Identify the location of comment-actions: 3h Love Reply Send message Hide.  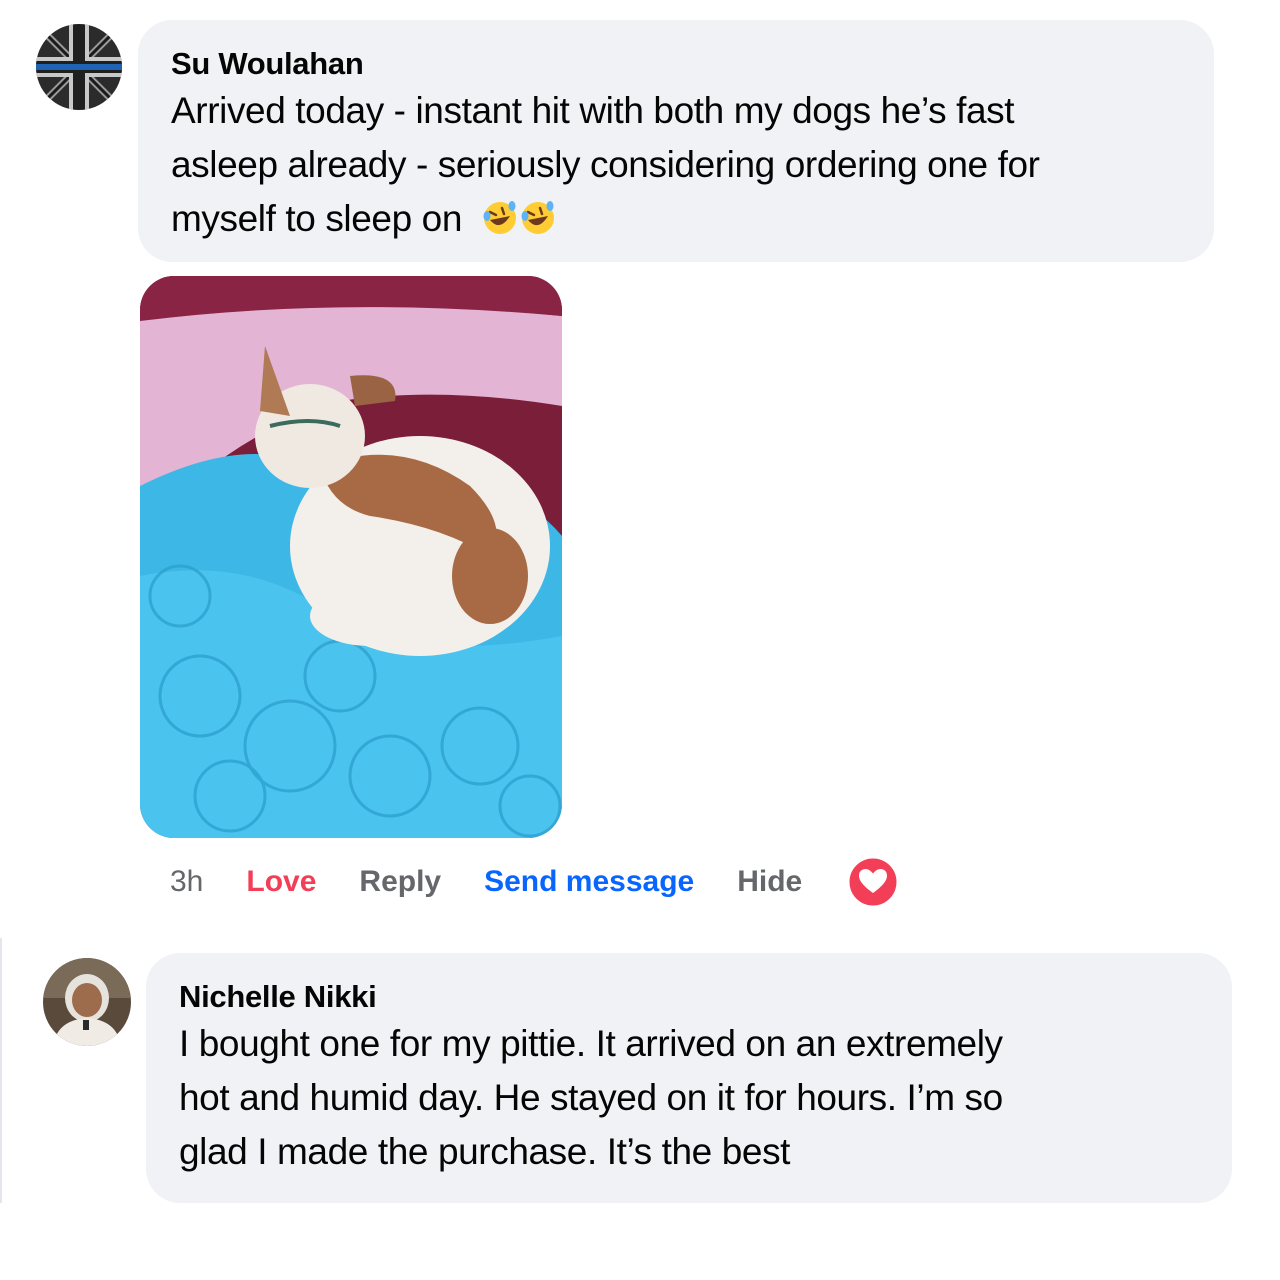
(534, 882).